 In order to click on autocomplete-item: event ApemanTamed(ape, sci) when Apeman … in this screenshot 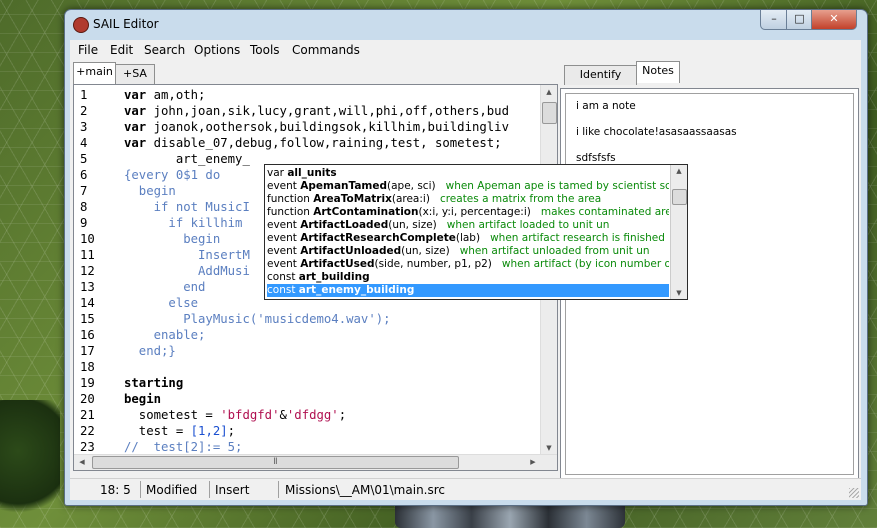, I will do `click(468, 186)`.